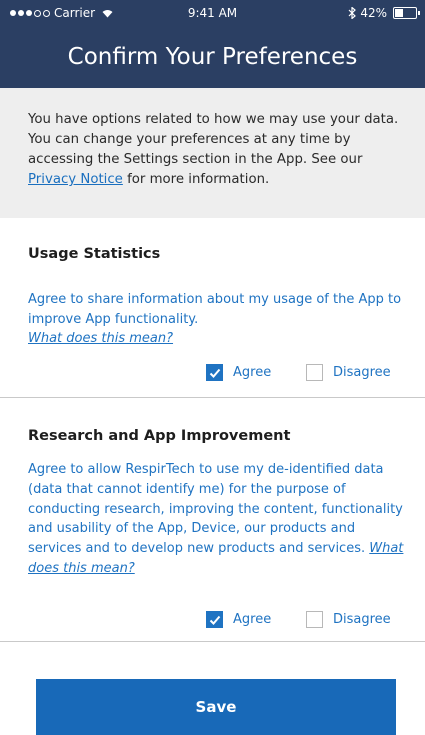  What do you see at coordinates (212, 57) in the screenshot?
I see `page-title: Confirm Your Preferences` at bounding box center [212, 57].